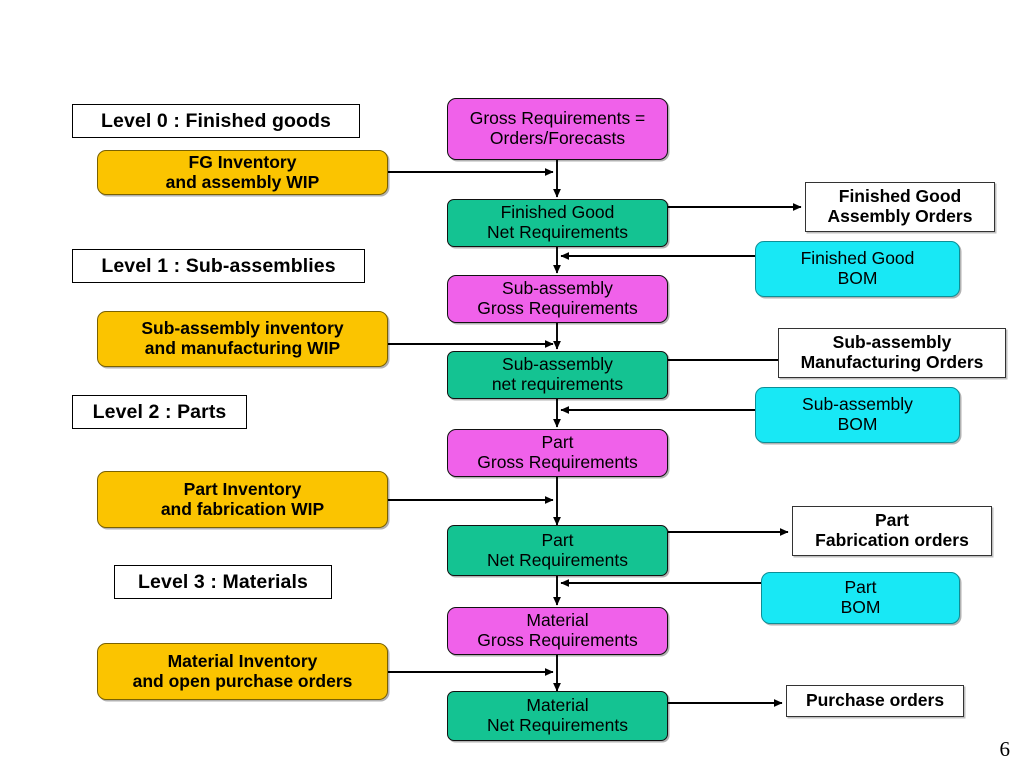 This screenshot has width=1024, height=768. Describe the element at coordinates (857, 278) in the screenshot. I see `bom-box-finished-good-line2: BOM` at that location.